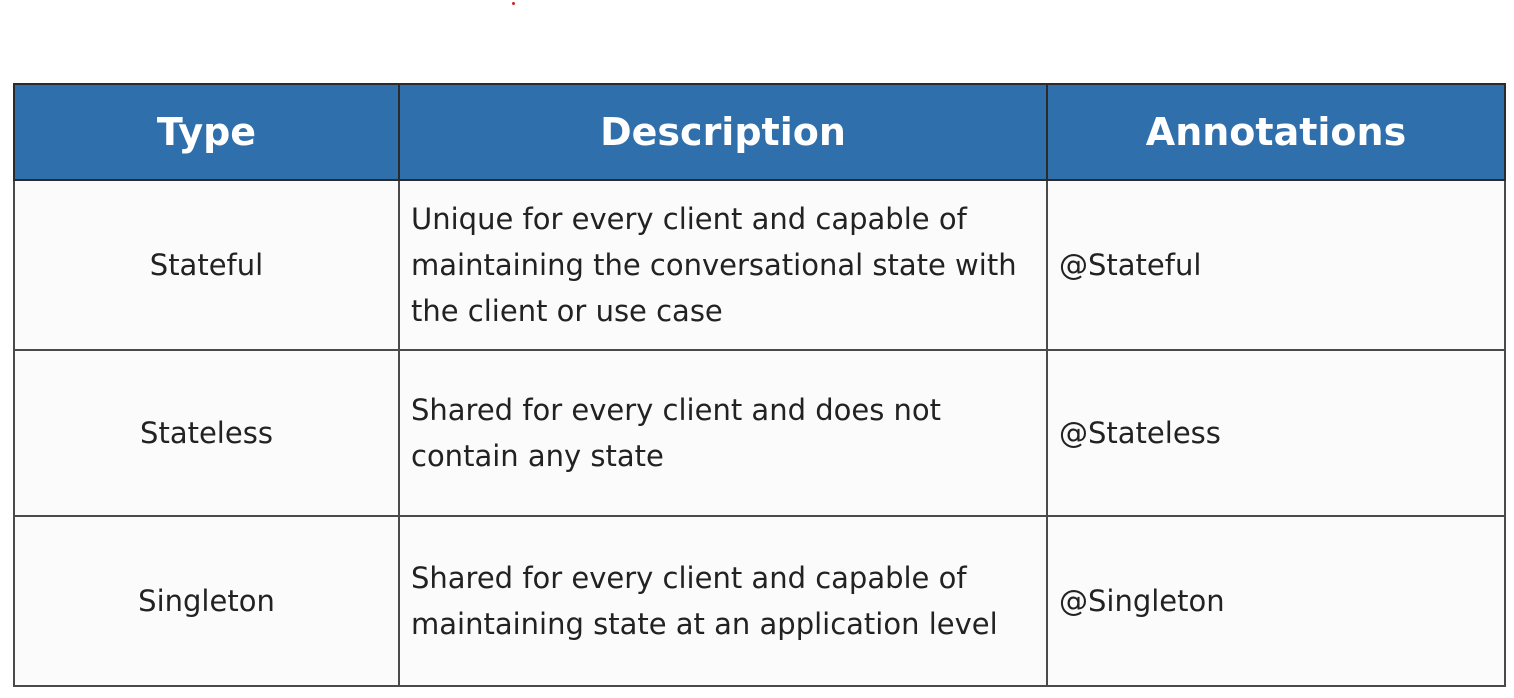 The image size is (1514, 698). I want to click on annotation-cell: @Stateful, so click(1276, 265).